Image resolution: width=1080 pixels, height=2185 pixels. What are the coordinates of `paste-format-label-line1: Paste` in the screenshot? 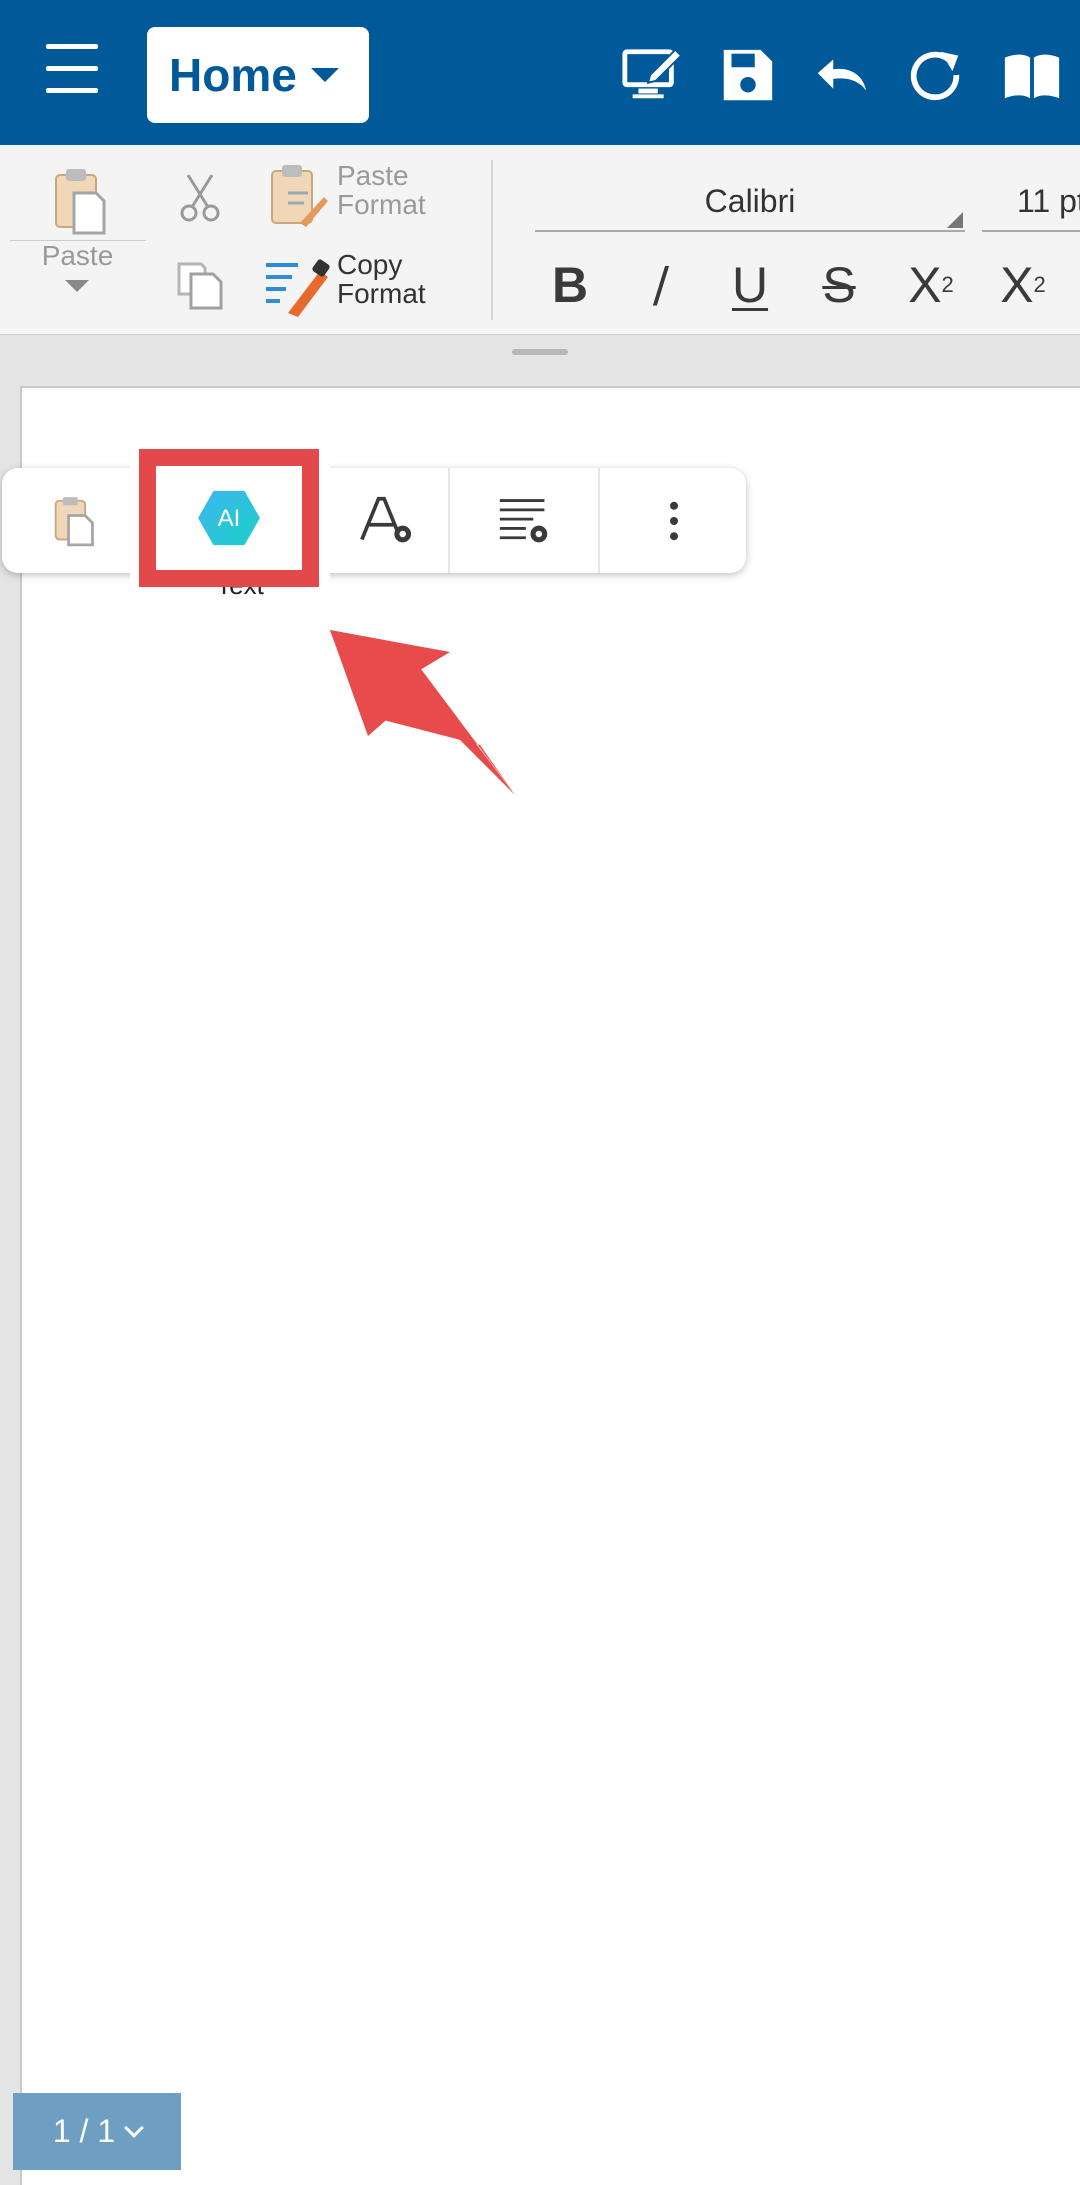 It's located at (373, 175).